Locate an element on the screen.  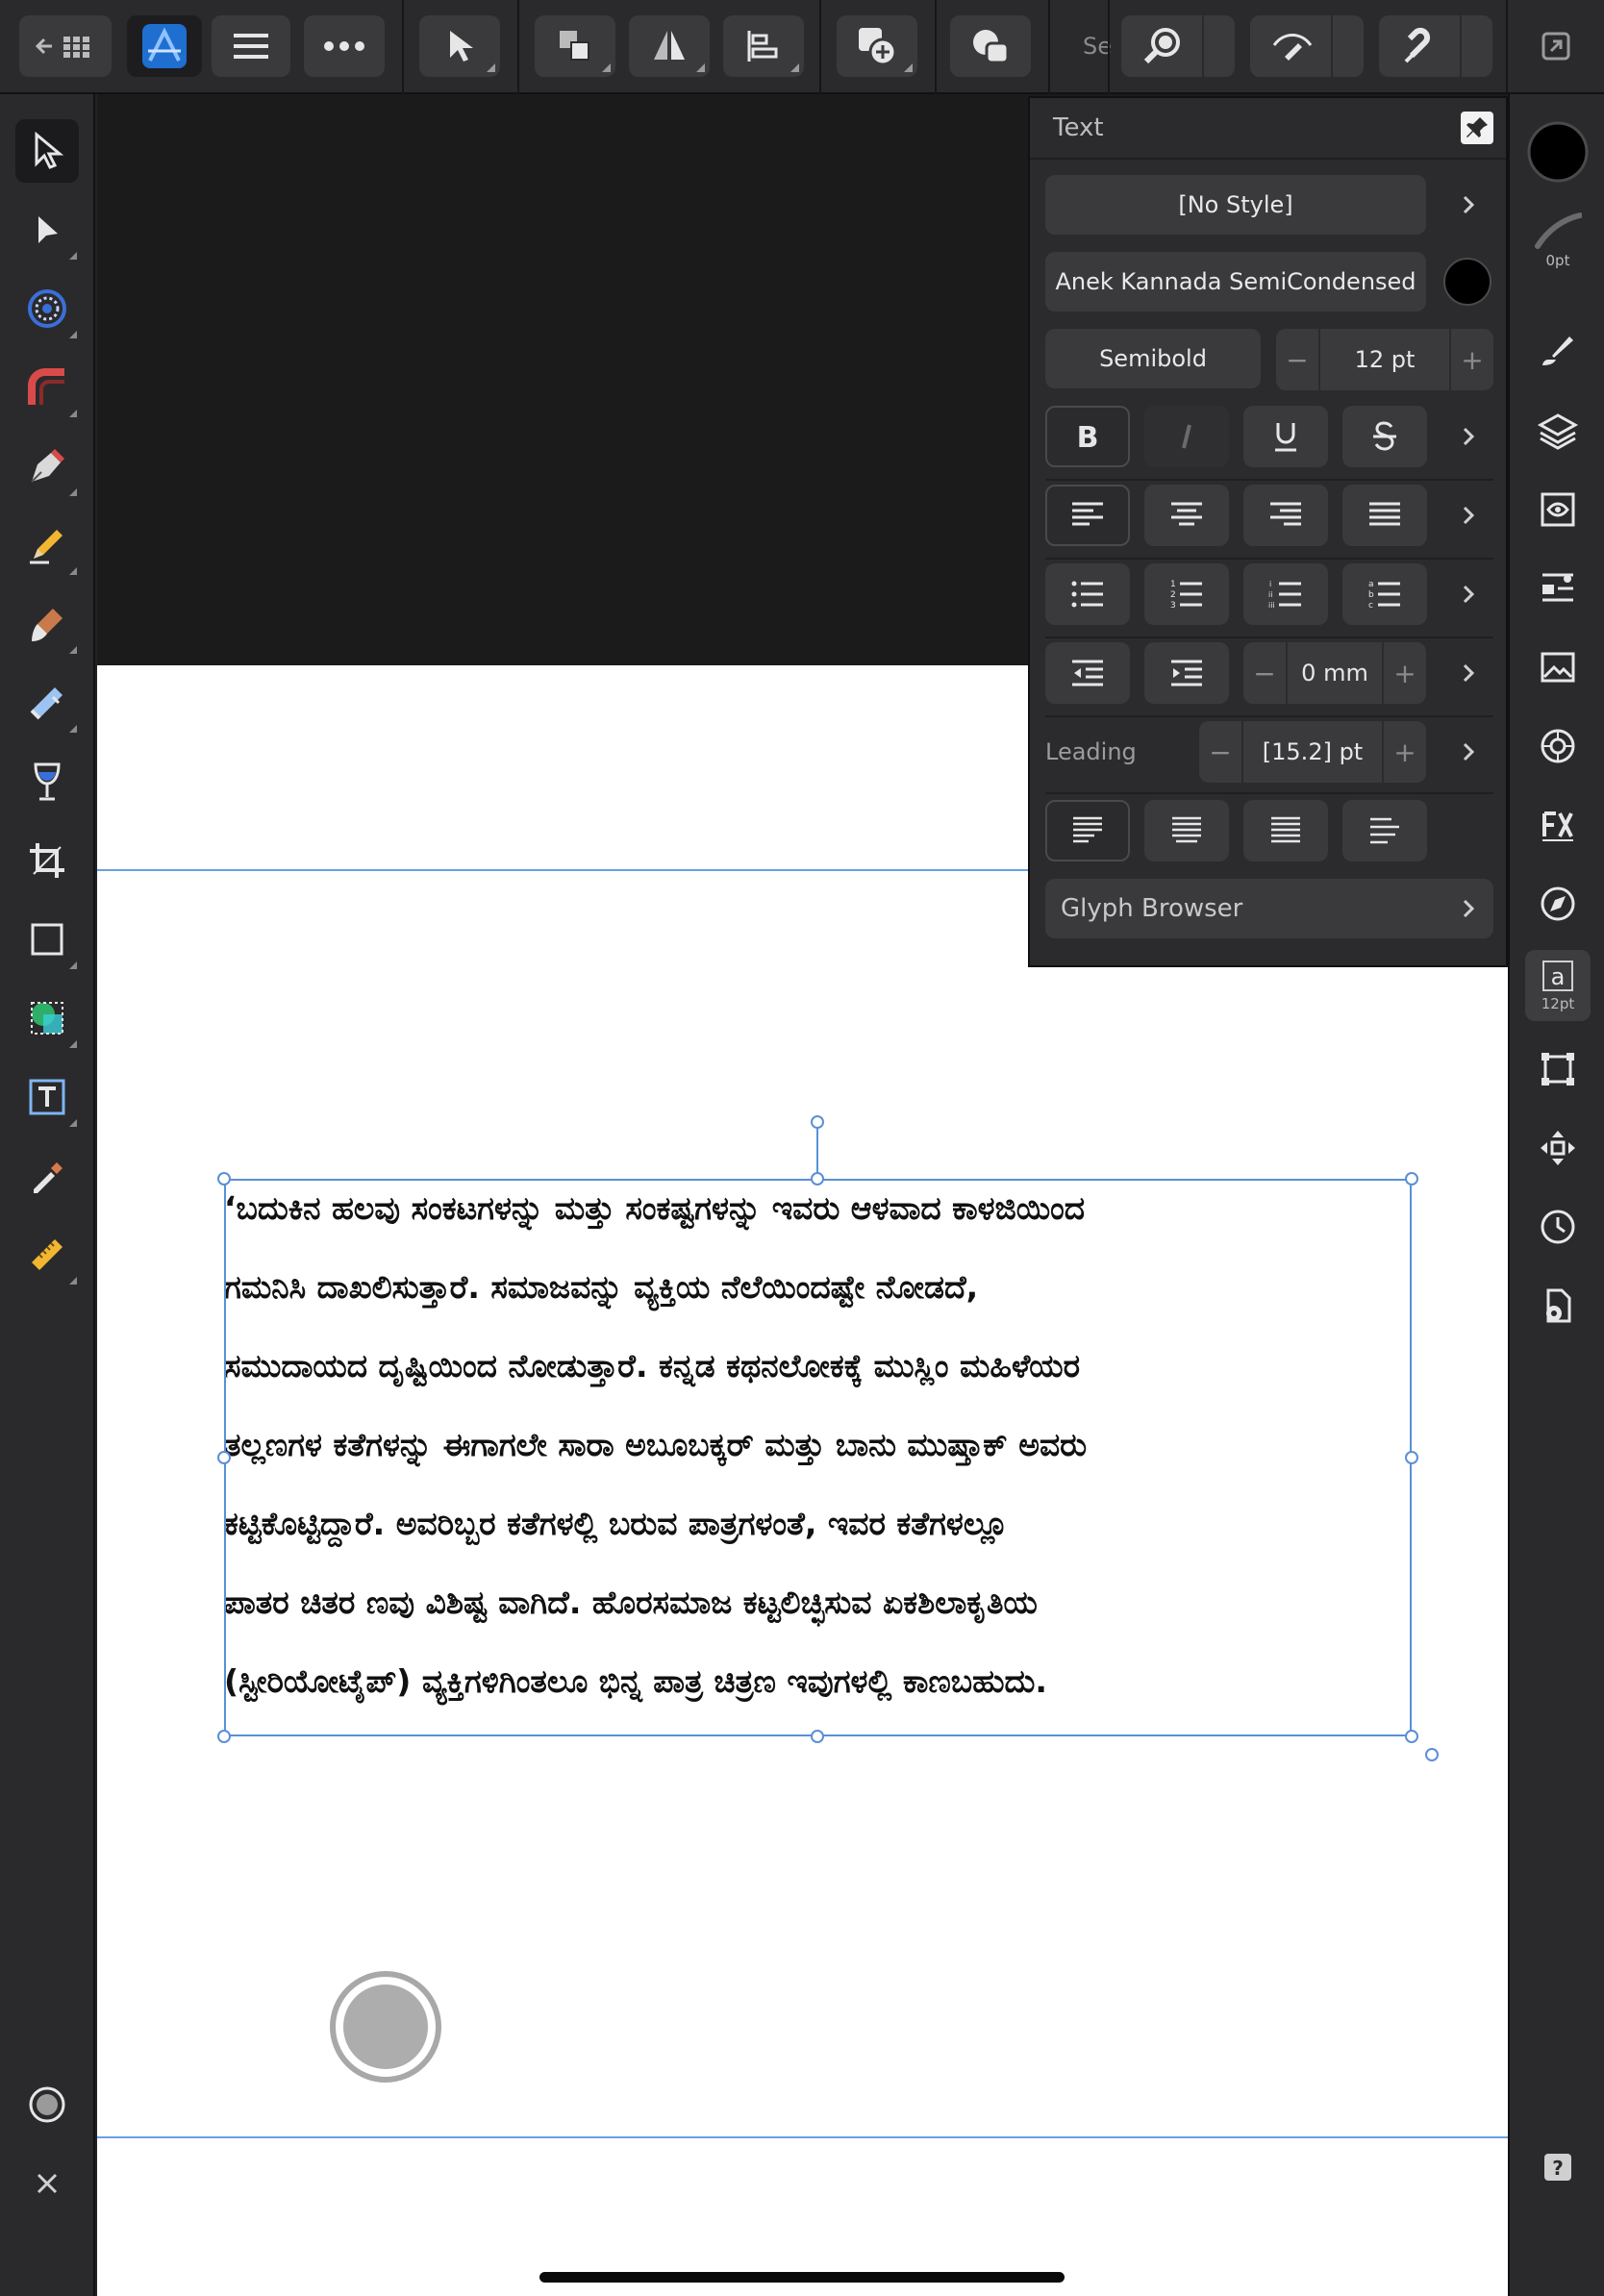
text-overflow-handle is located at coordinates (1432, 1754).